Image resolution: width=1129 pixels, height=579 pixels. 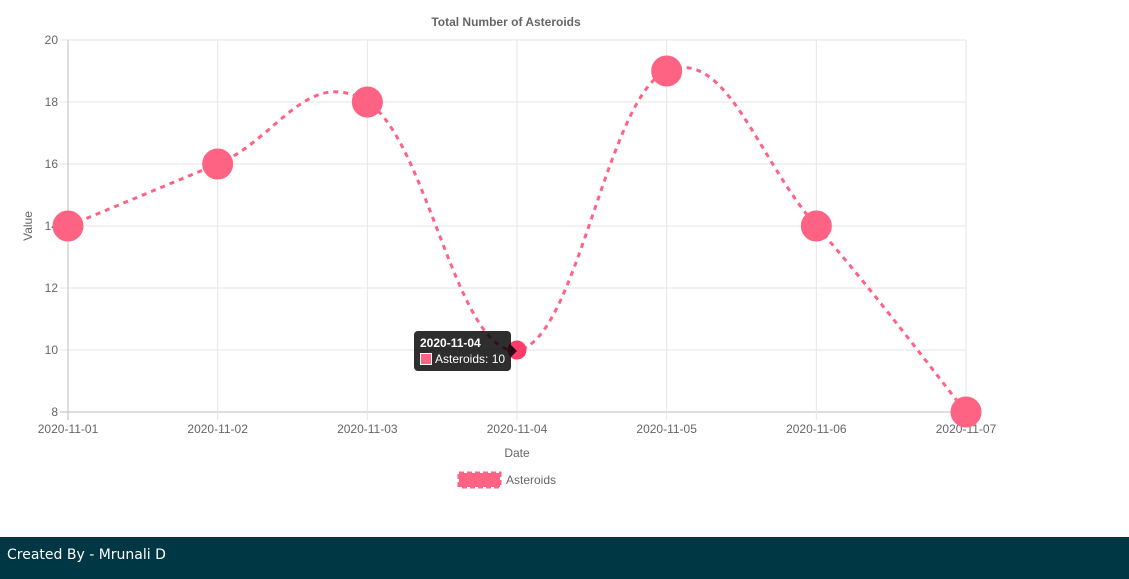 I want to click on x-tick-label: 2020-11-03, so click(x=367, y=429).